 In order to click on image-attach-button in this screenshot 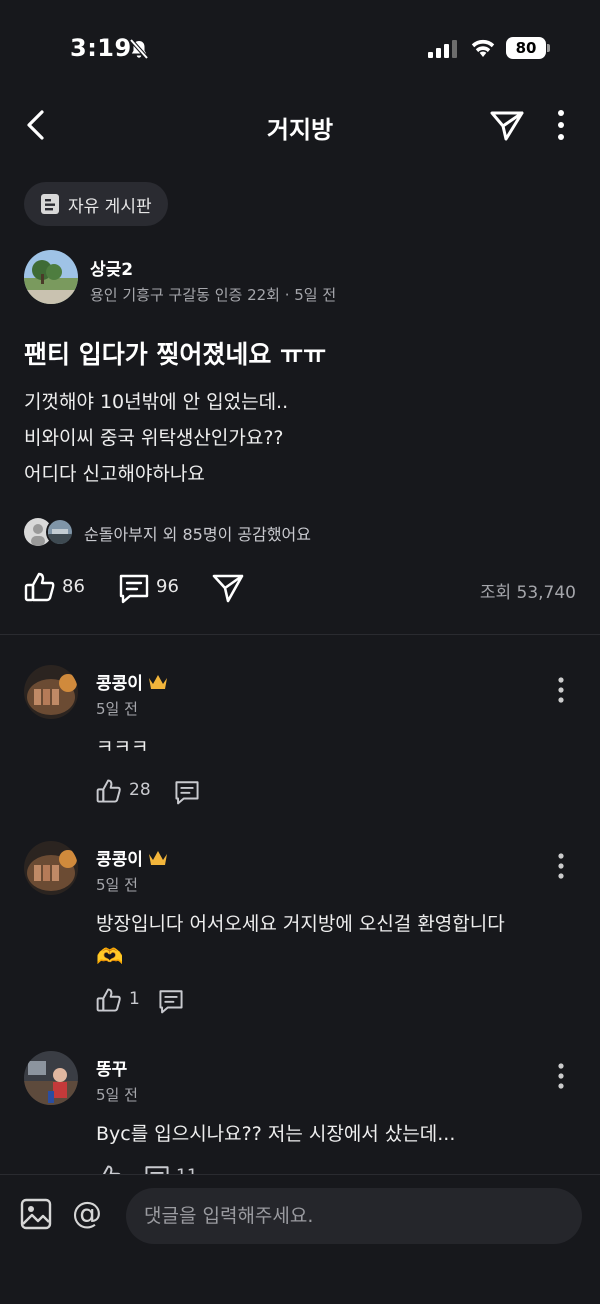, I will do `click(36, 1214)`.